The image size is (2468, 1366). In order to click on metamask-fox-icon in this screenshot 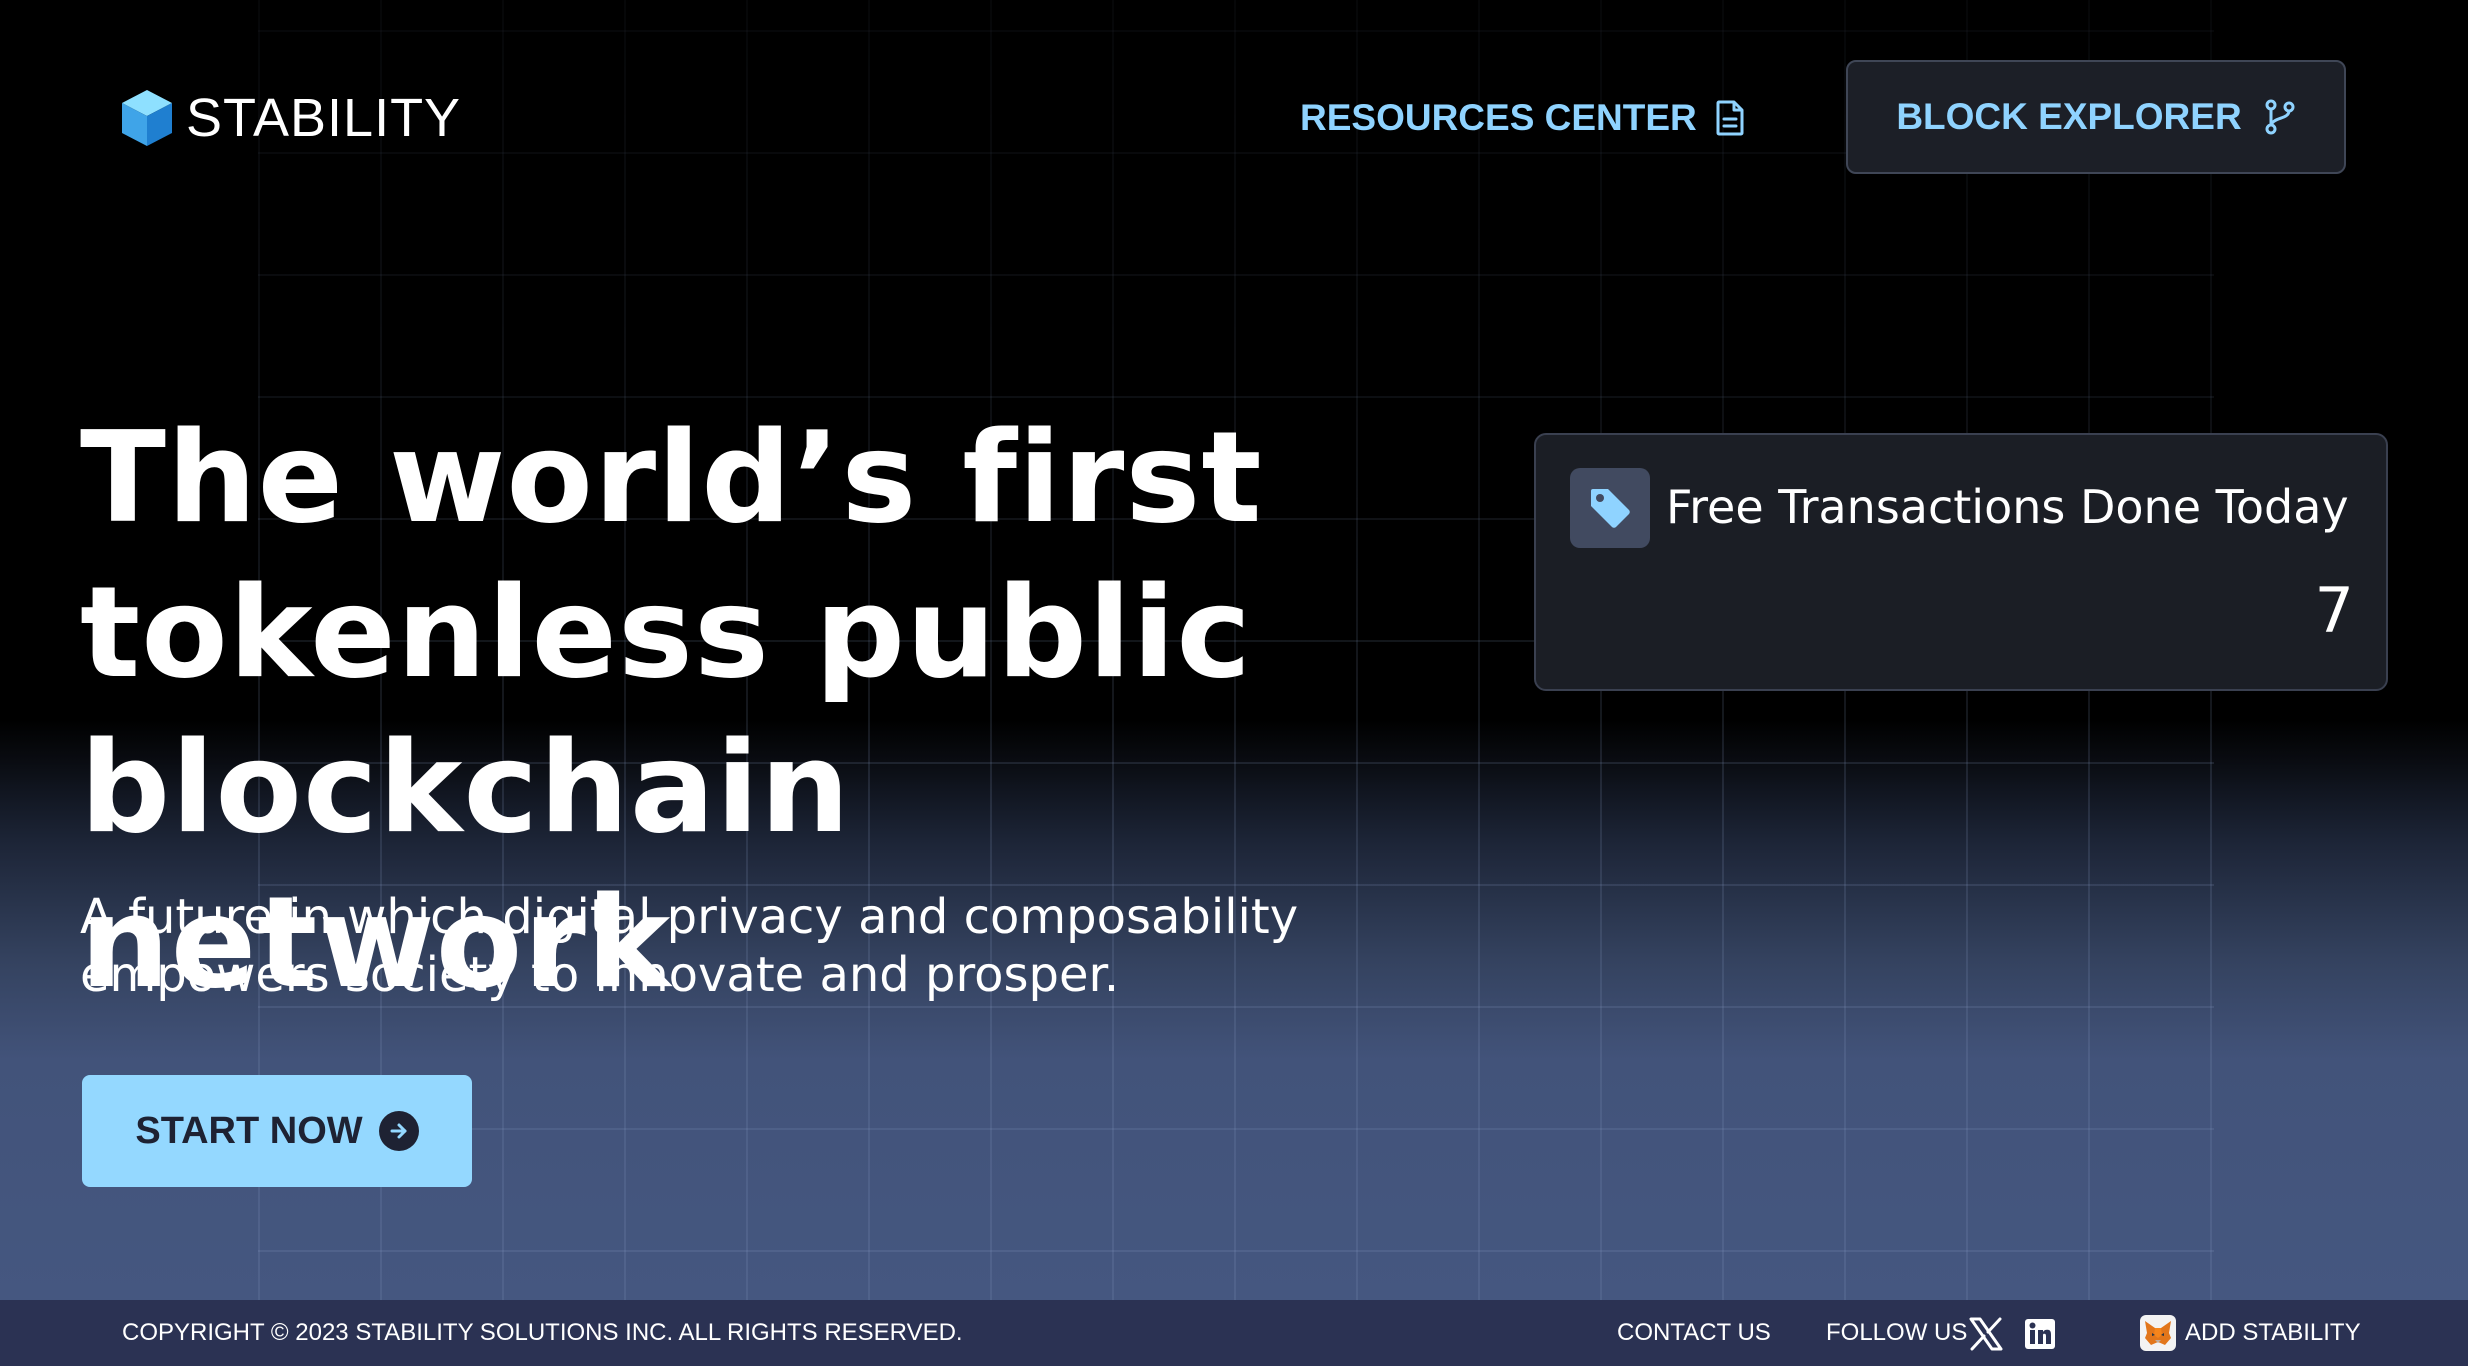, I will do `click(2158, 1333)`.